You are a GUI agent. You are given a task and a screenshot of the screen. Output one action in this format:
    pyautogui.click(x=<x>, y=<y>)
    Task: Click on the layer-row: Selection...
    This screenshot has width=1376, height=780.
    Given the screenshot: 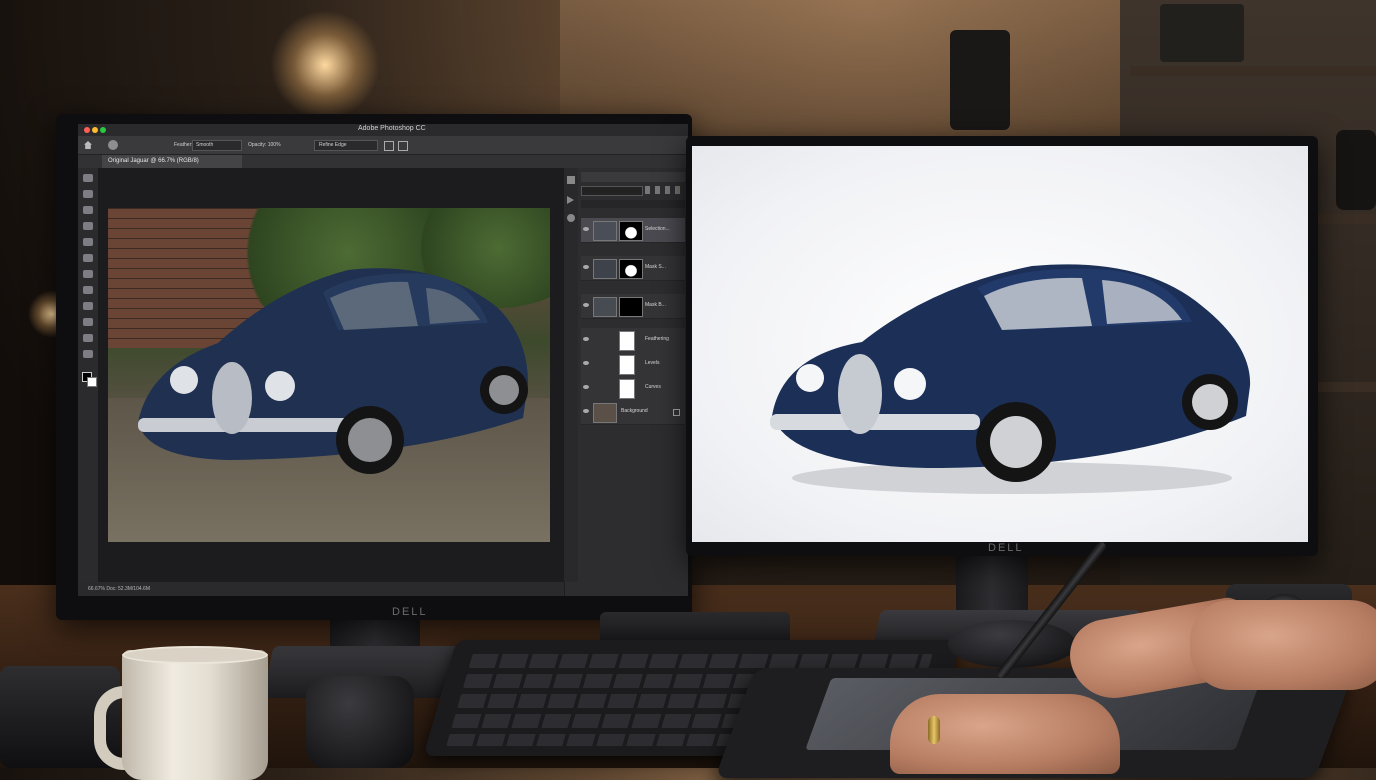 What is the action you would take?
    pyautogui.click(x=633, y=230)
    